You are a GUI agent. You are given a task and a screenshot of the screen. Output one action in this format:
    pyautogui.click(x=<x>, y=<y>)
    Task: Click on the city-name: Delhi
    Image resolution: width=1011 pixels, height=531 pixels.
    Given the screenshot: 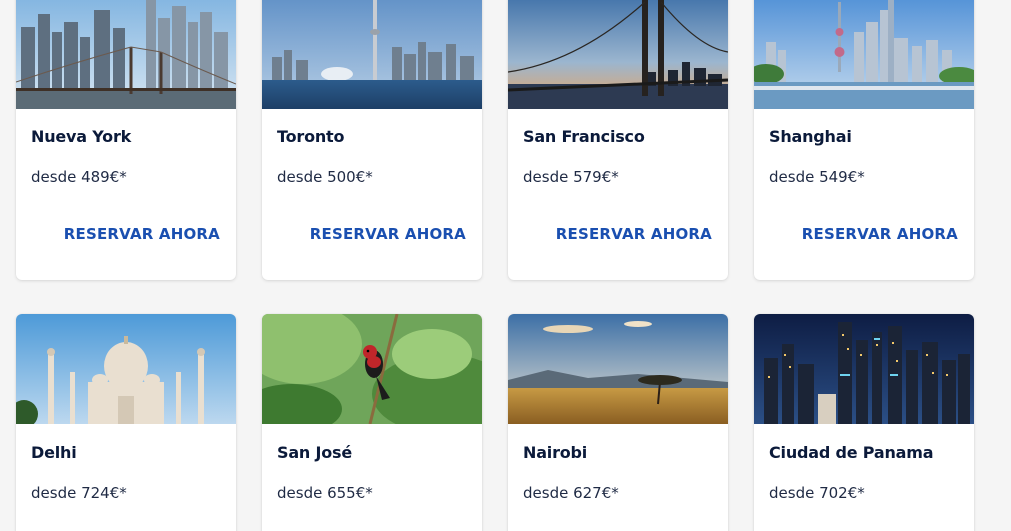 What is the action you would take?
    pyautogui.click(x=54, y=452)
    